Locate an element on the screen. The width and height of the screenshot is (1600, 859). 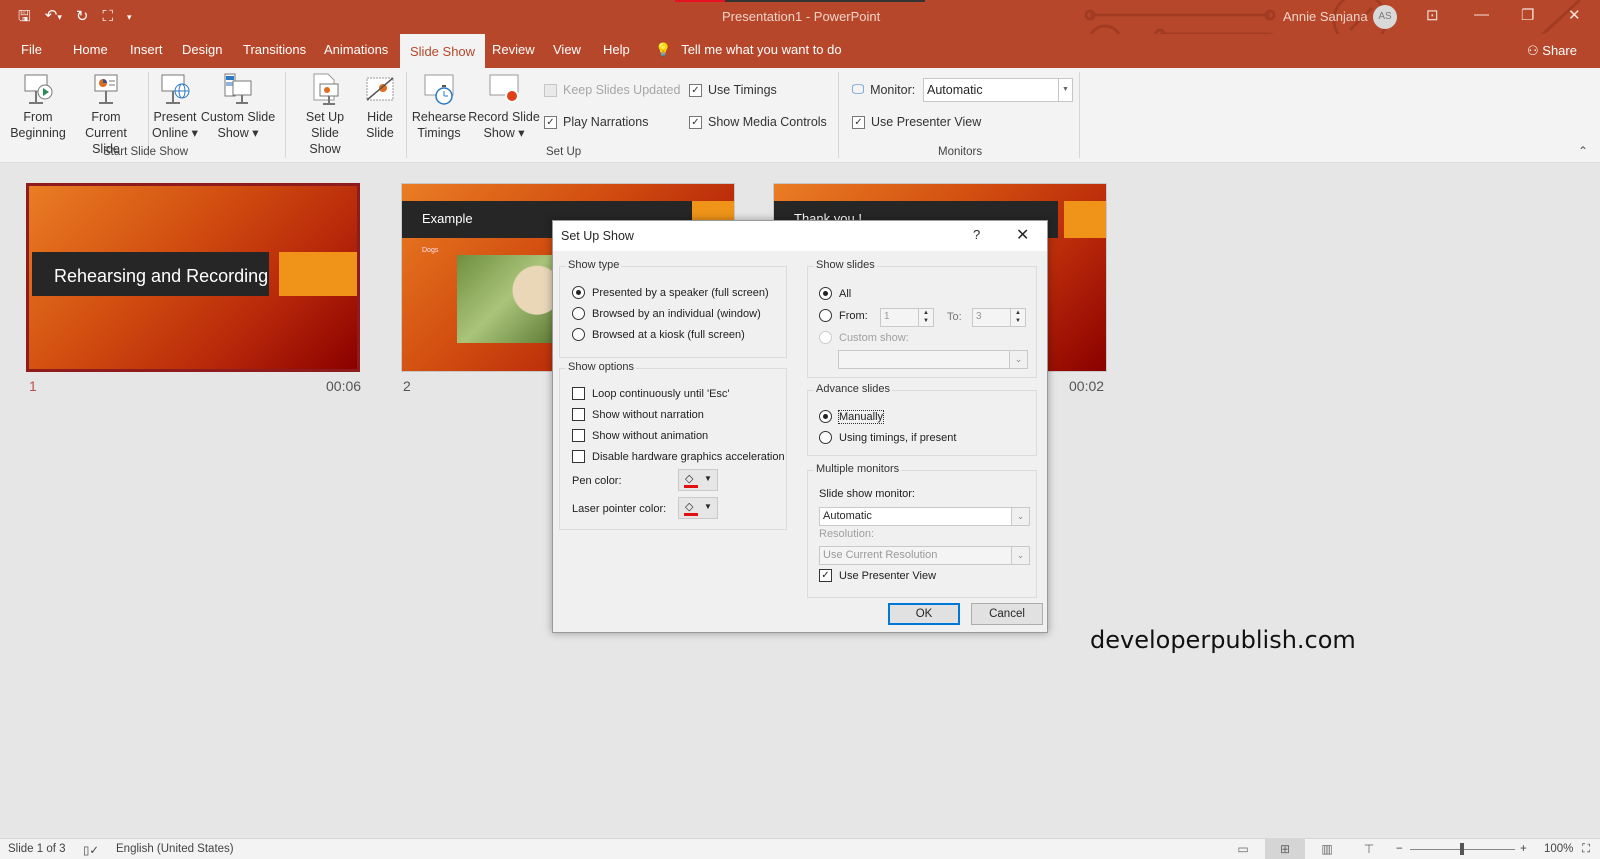
collapse-ribbon-icon: ⌃ is located at coordinates (1583, 151).